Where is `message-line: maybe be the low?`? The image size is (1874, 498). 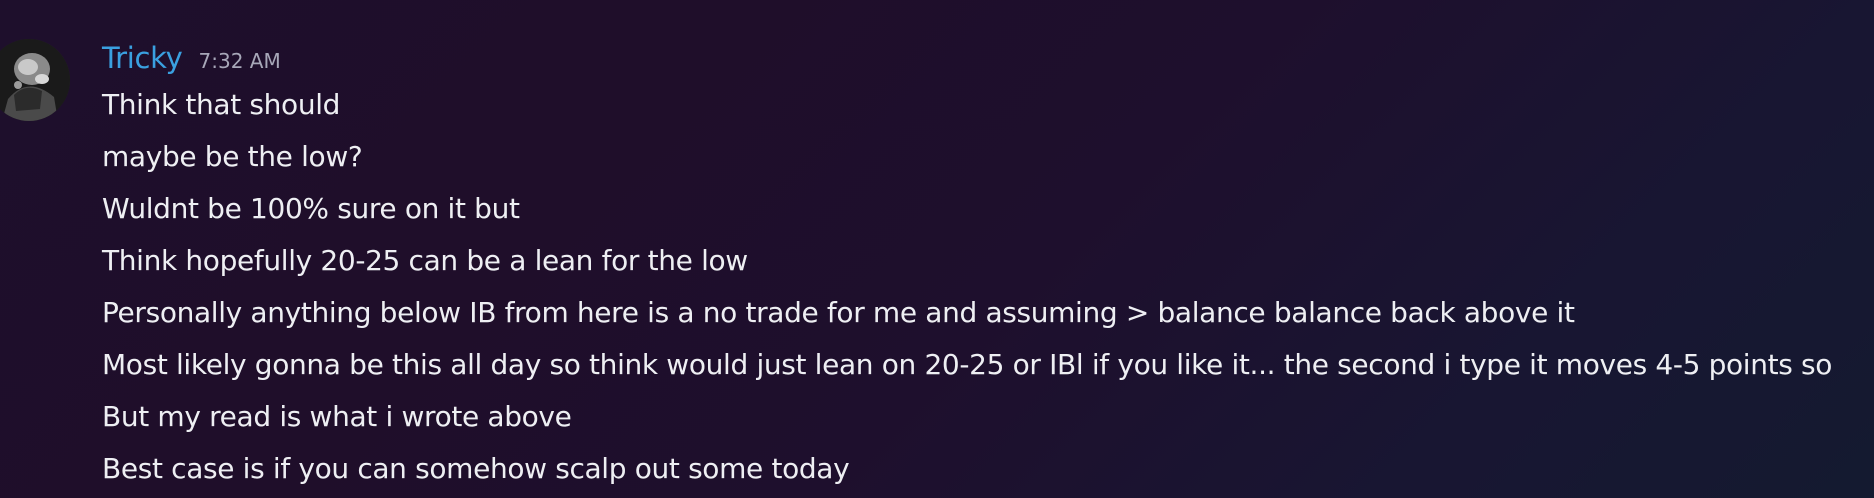
message-line: maybe be the low? is located at coordinates (232, 156).